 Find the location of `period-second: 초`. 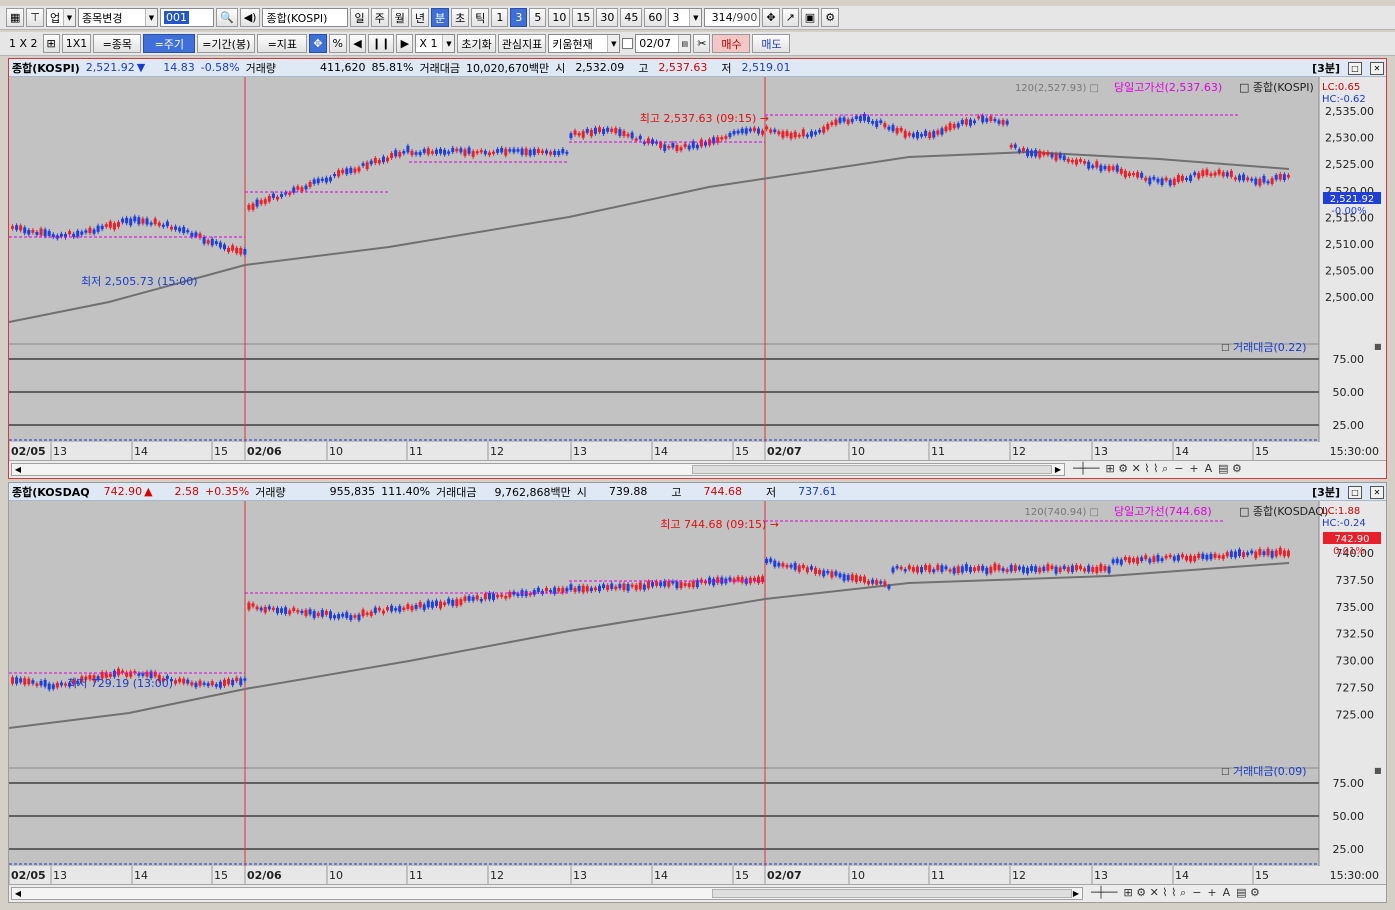

period-second: 초 is located at coordinates (460, 17).